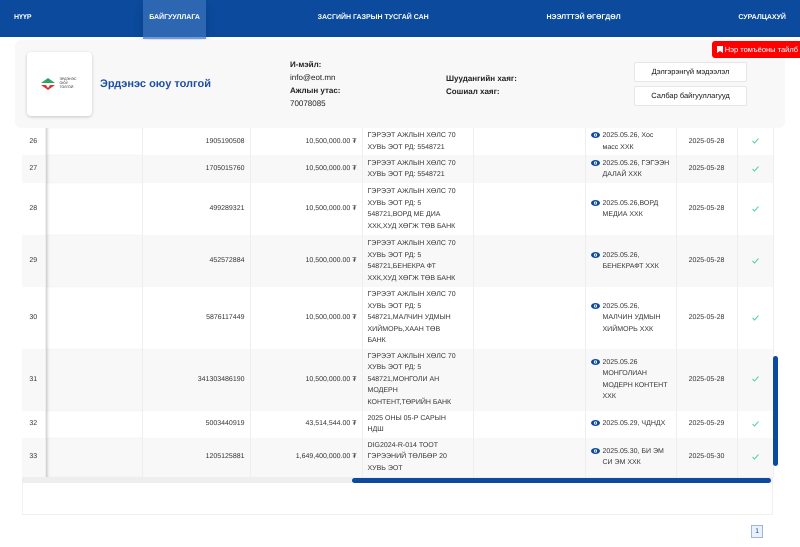 The height and width of the screenshot is (547, 800). Describe the element at coordinates (473, 92) in the screenshot. I see `address-label: Сошиал хаяг:` at that location.